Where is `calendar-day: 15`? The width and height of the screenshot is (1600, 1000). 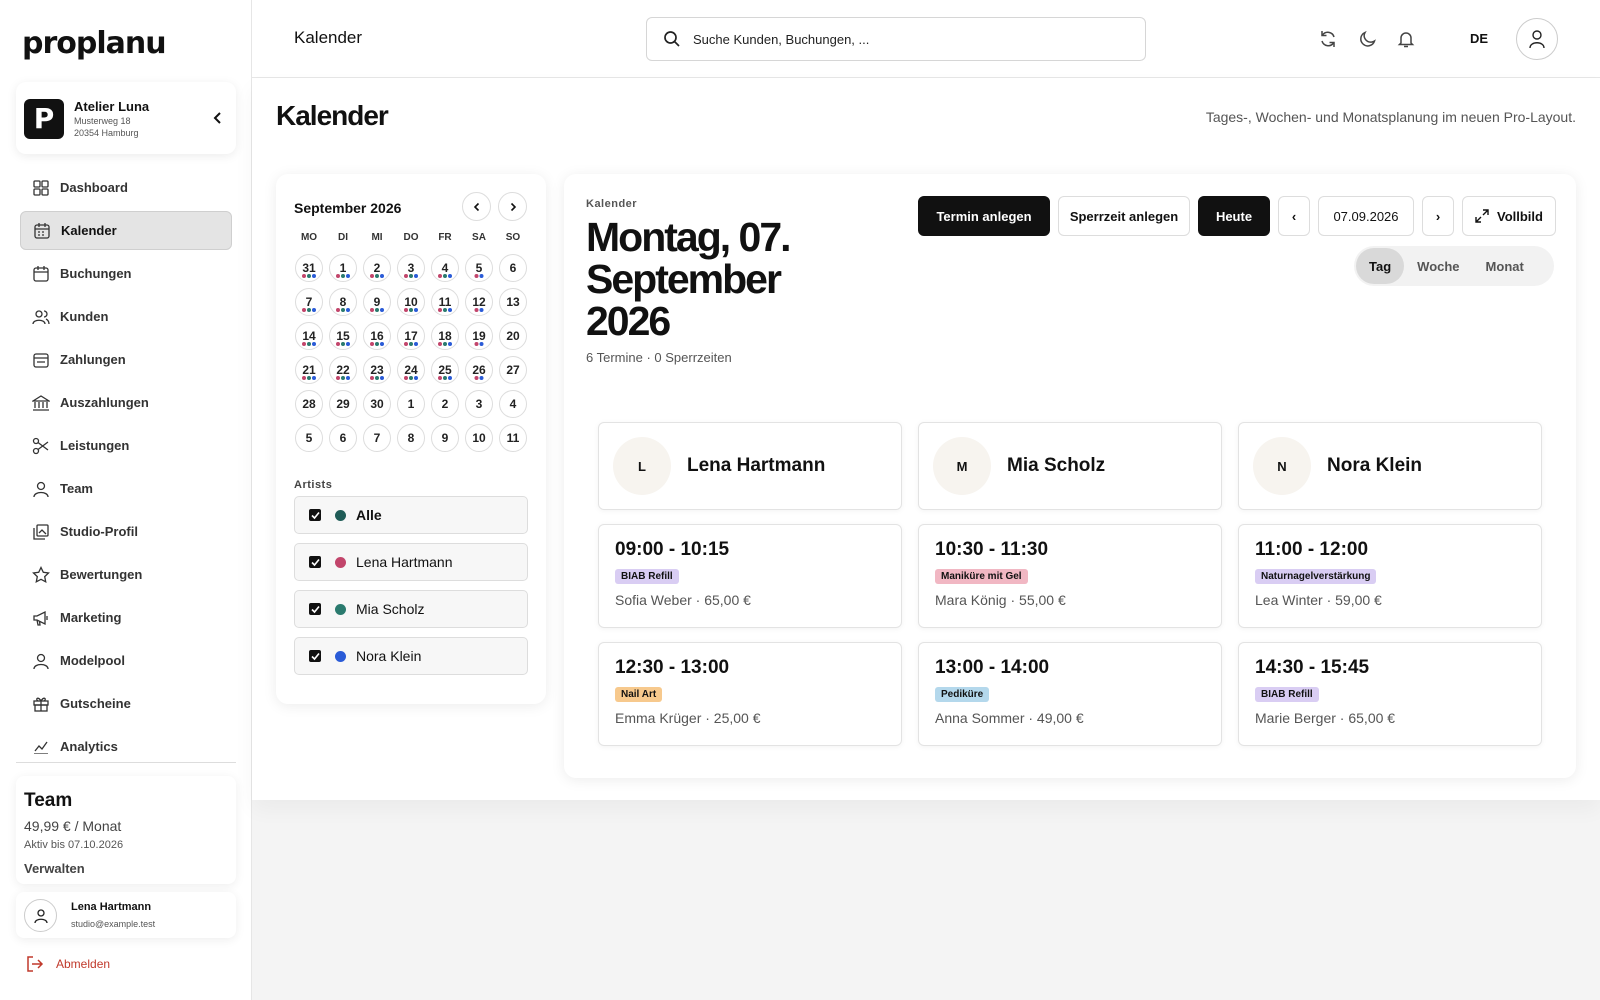 calendar-day: 15 is located at coordinates (343, 336).